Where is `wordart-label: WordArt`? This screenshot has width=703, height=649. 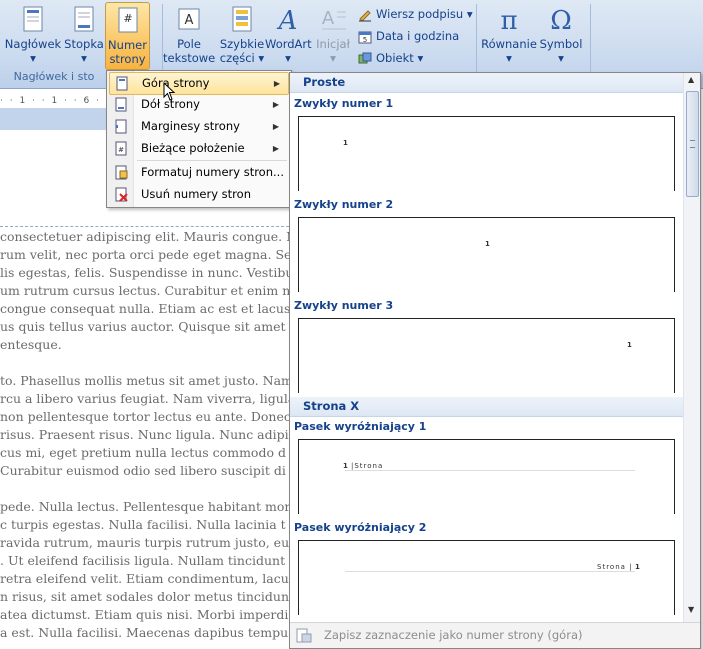
wordart-label: WordArt is located at coordinates (288, 44).